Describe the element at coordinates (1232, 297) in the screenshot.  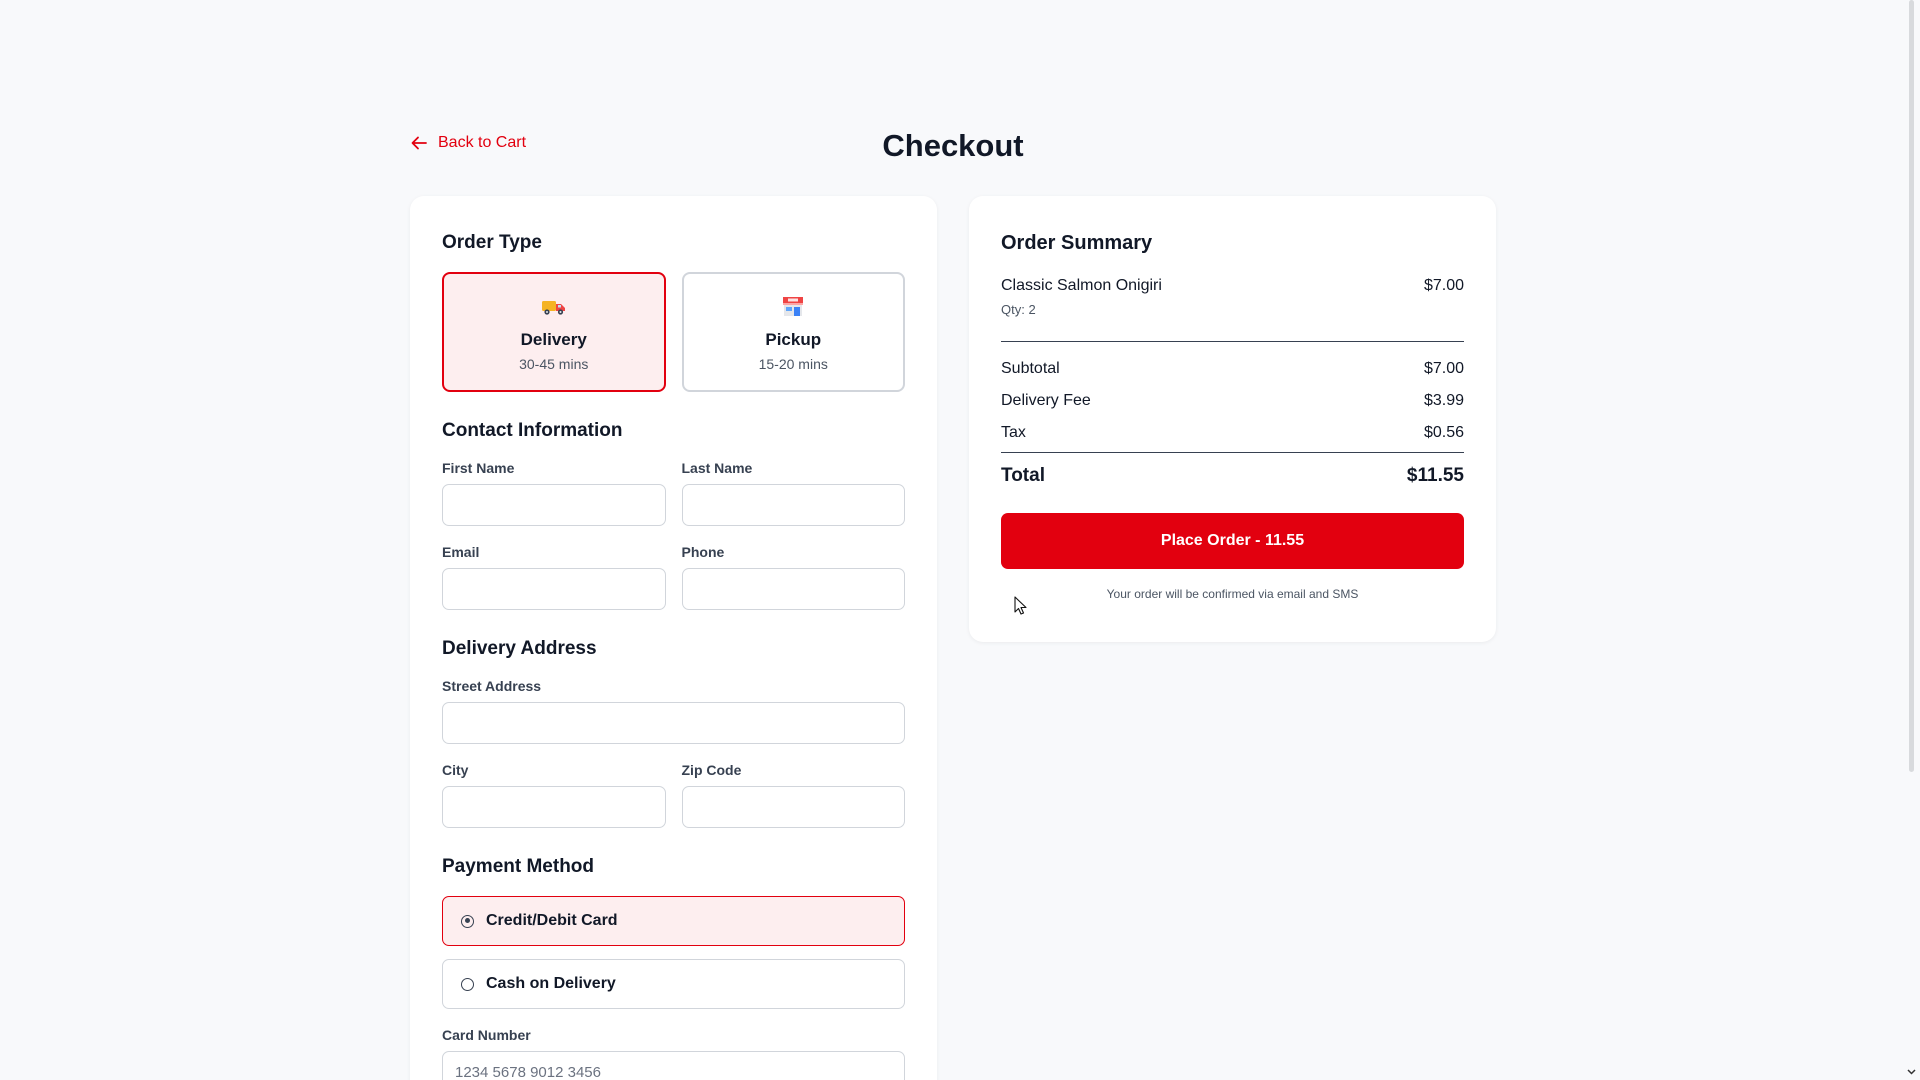
I see `summary-item: Classic Salmon Onigiri $7.00 Qty: 2` at that location.